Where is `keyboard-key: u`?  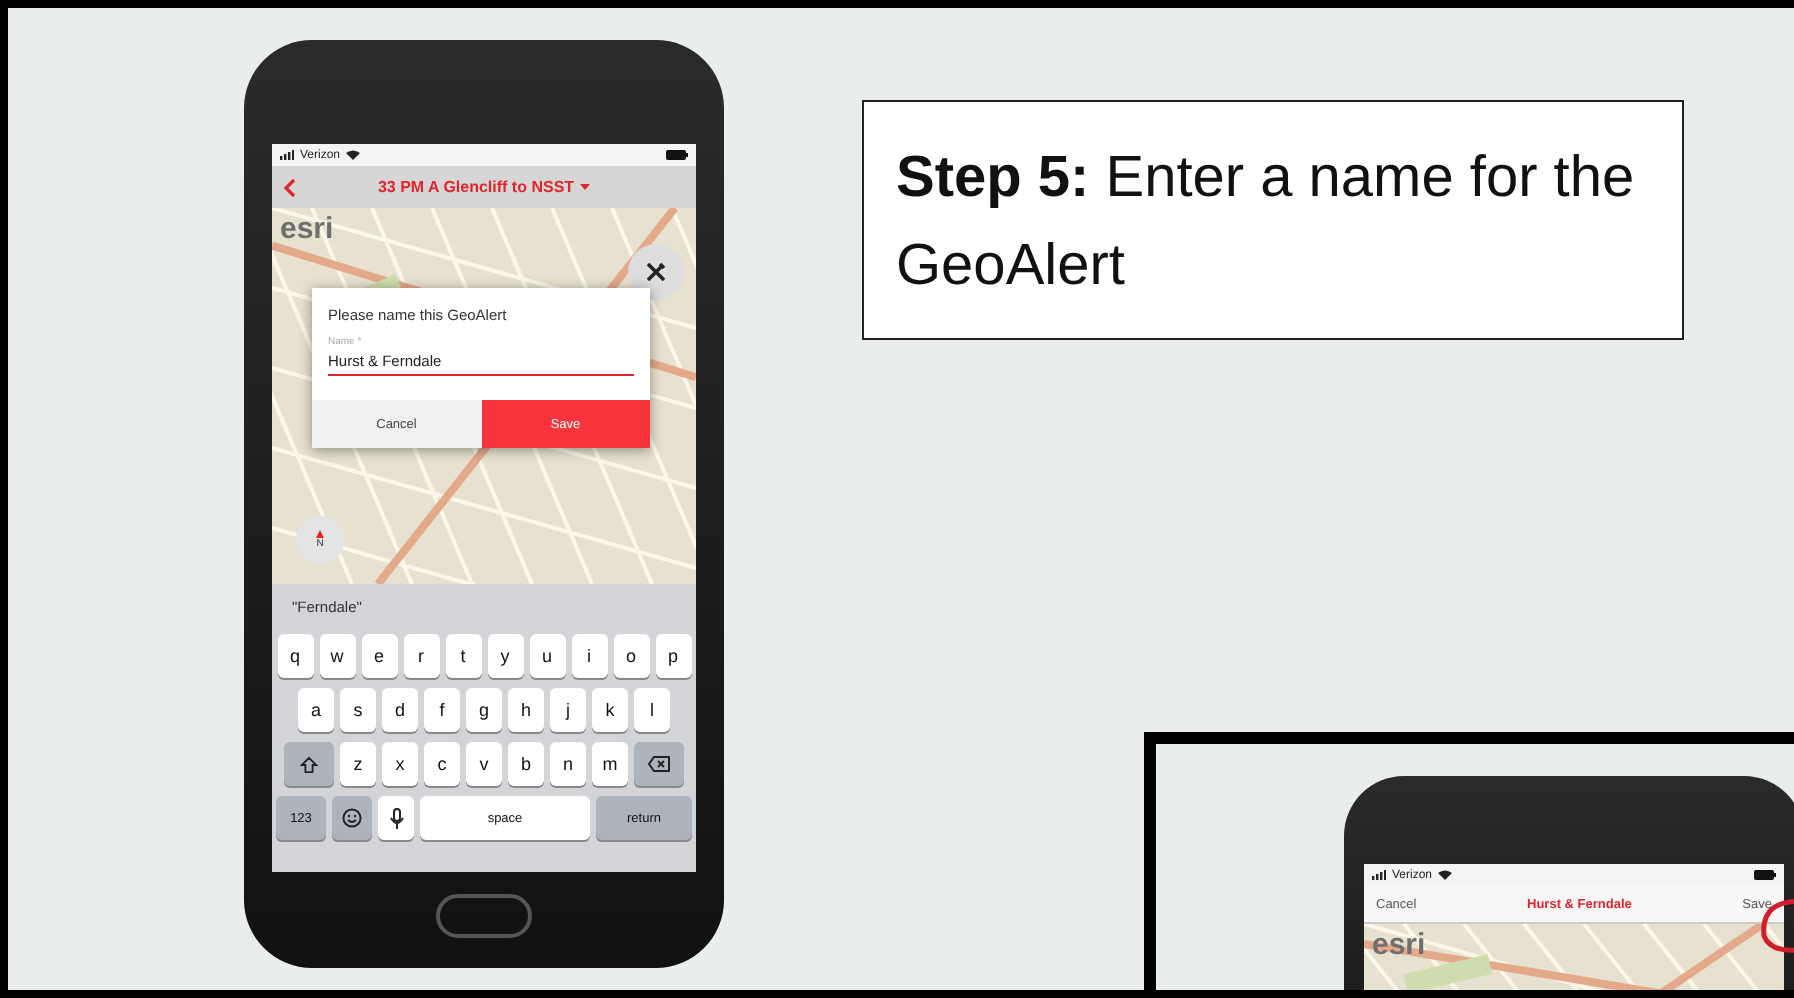
keyboard-key: u is located at coordinates (547, 656).